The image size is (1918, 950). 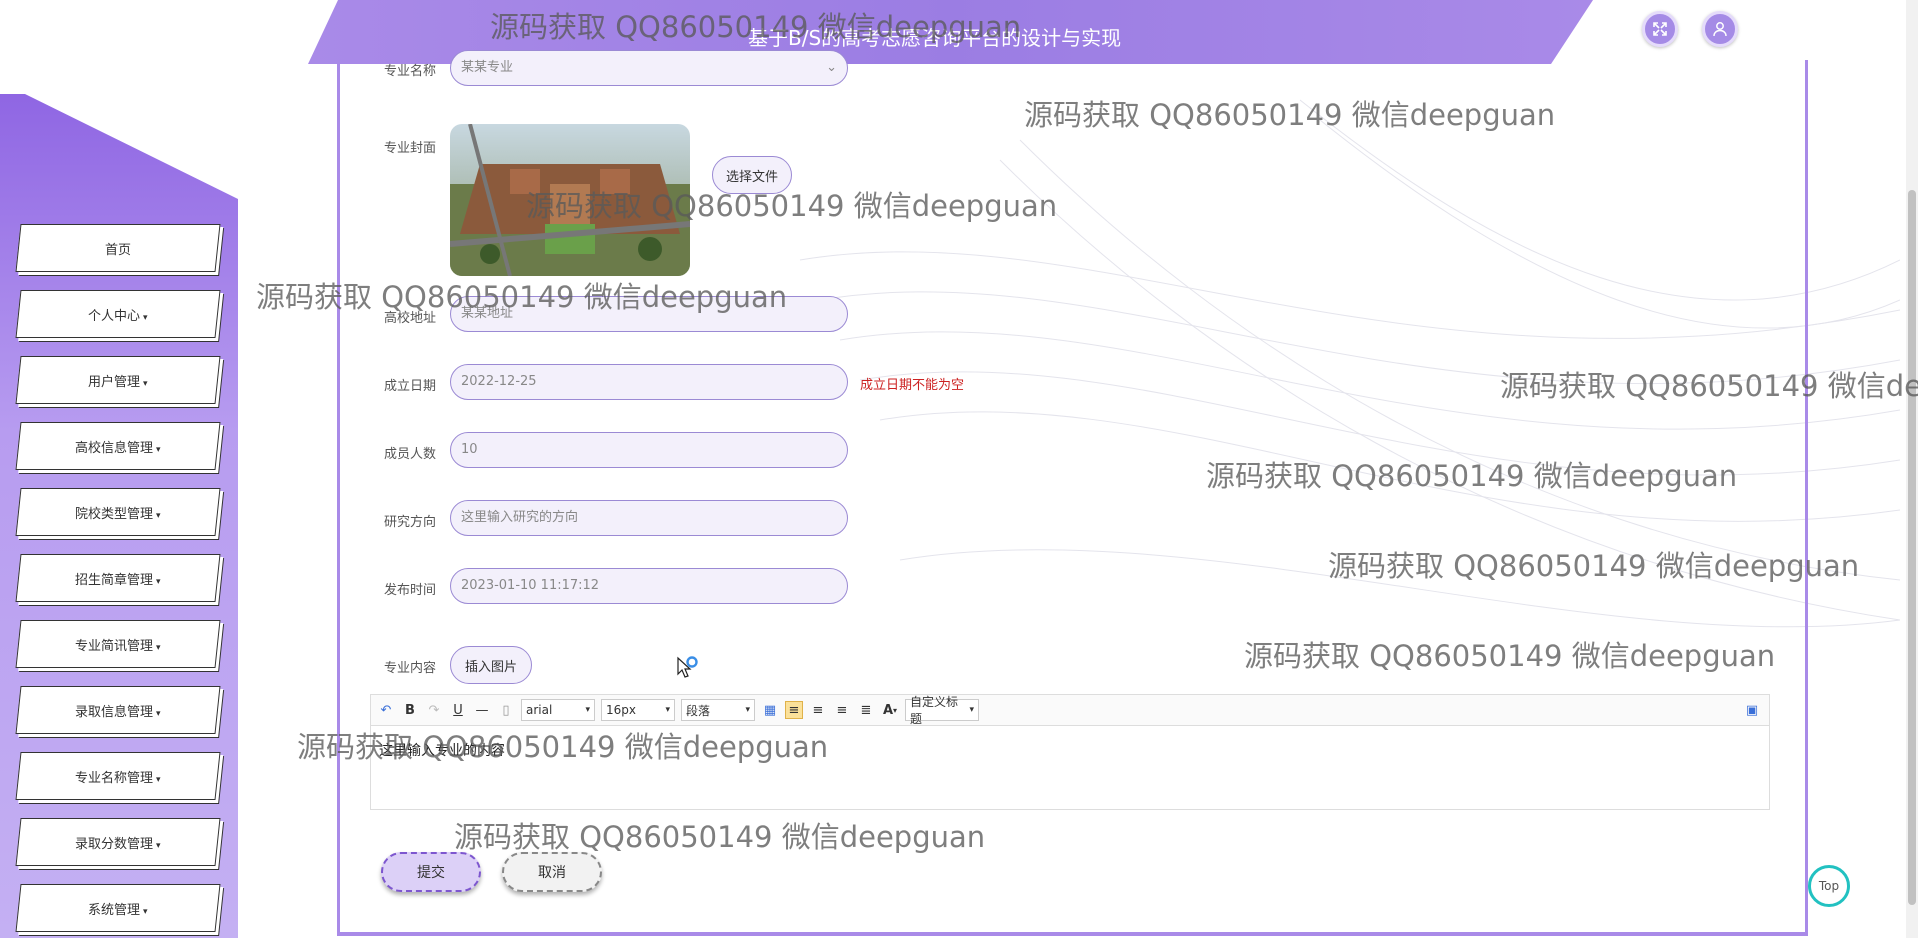 I want to click on horizontal-rule-icon: —, so click(x=482, y=710).